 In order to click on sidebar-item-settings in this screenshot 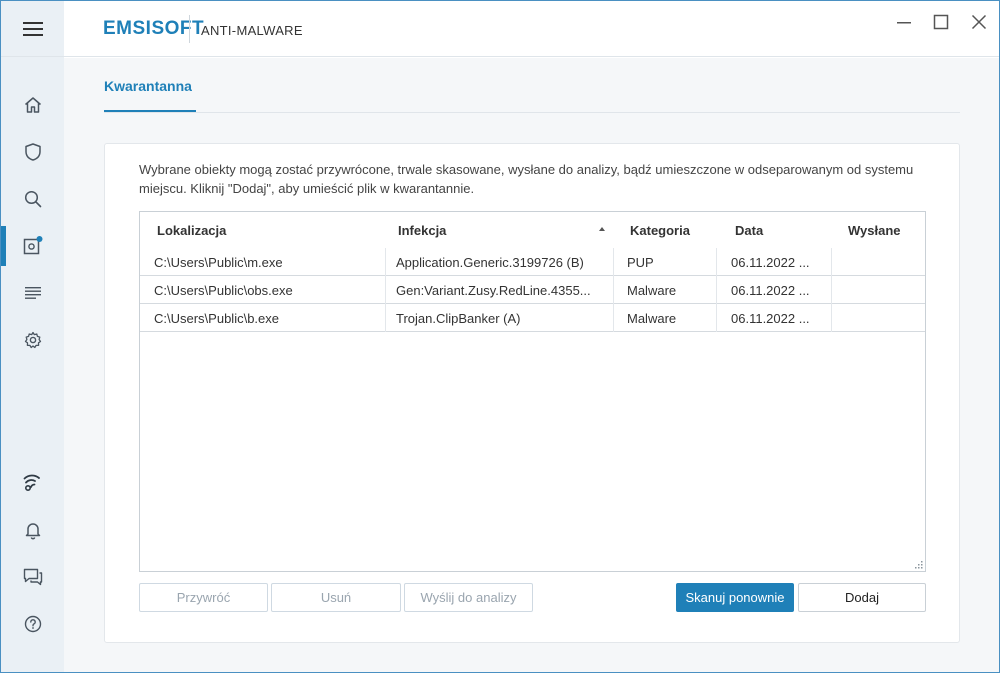, I will do `click(32, 340)`.